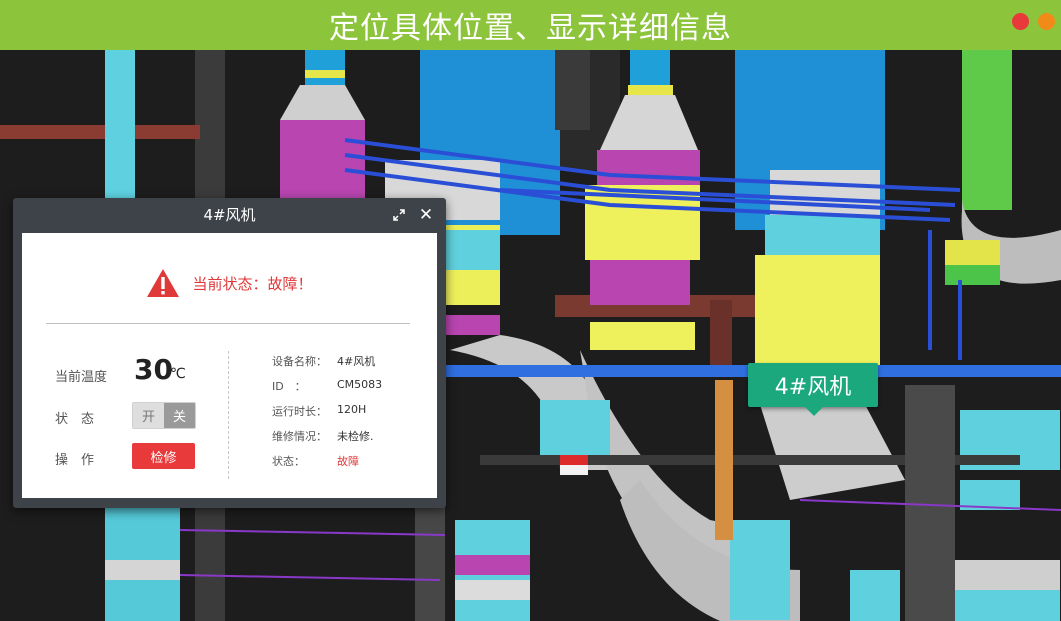 The image size is (1061, 621). What do you see at coordinates (163, 283) in the screenshot?
I see `warning-icon` at bounding box center [163, 283].